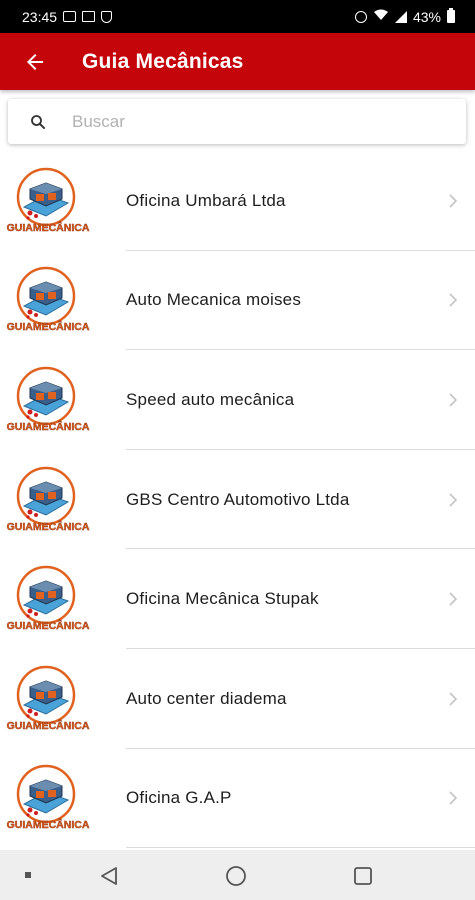  What do you see at coordinates (451, 15) in the screenshot?
I see `battery-icon` at bounding box center [451, 15].